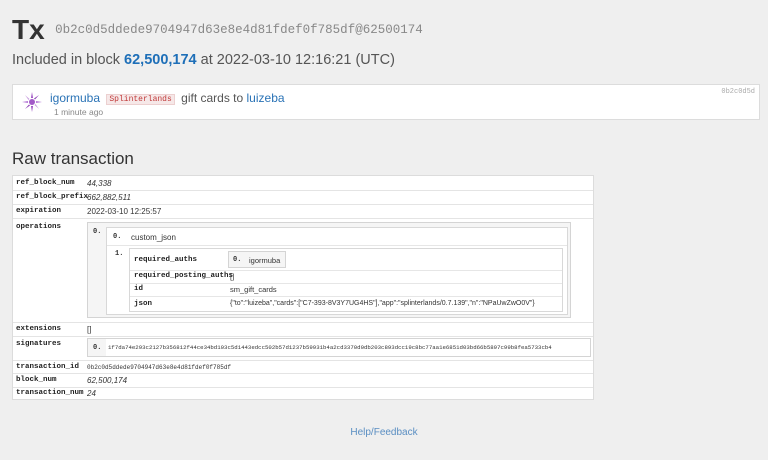 The width and height of the screenshot is (768, 460). What do you see at coordinates (265, 260) in the screenshot?
I see `required-auth-account: igormuba` at bounding box center [265, 260].